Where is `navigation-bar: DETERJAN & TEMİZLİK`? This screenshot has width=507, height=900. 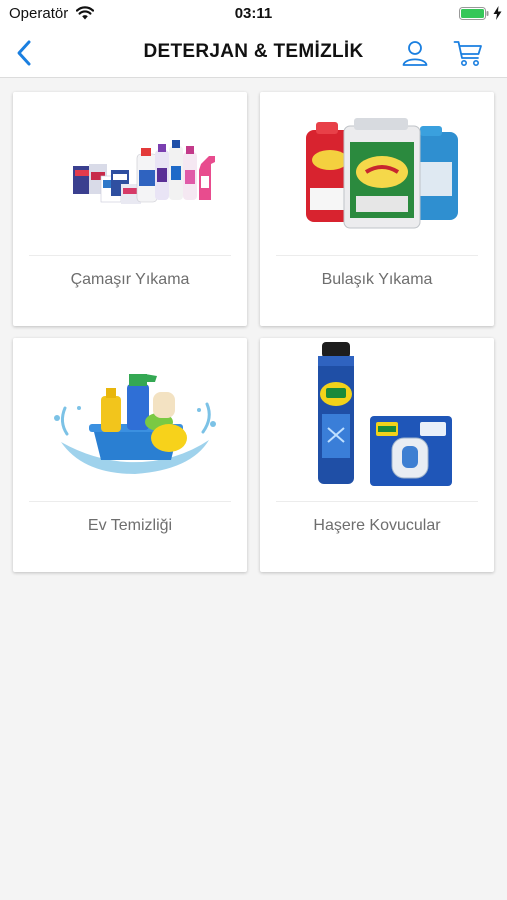
navigation-bar: DETERJAN & TEMİZLİK is located at coordinates (253, 53).